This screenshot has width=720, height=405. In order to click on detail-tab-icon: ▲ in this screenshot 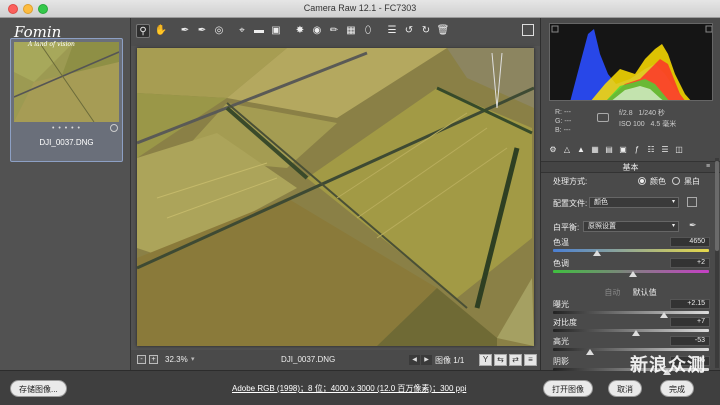, I will do `click(581, 150)`.